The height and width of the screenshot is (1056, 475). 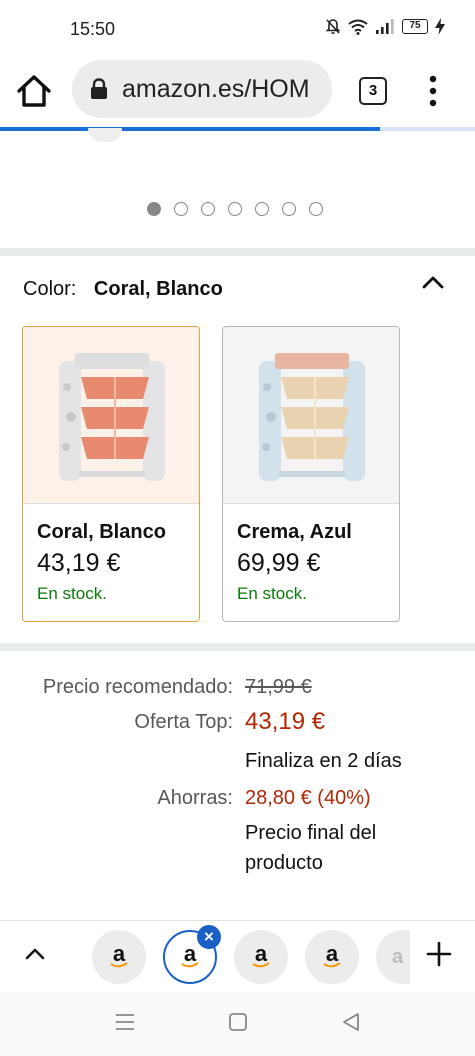 I want to click on recents-icon, so click(x=125, y=1022).